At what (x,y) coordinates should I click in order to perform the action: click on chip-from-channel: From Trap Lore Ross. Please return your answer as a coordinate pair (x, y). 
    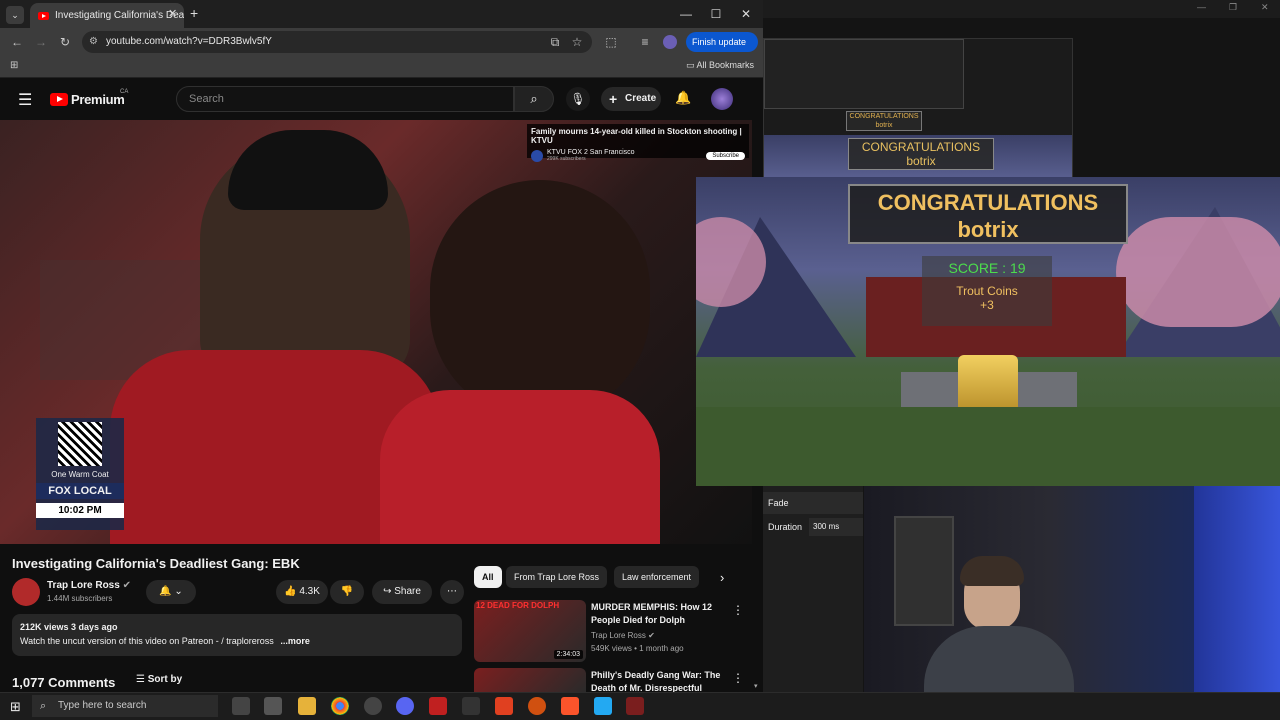
    Looking at the image, I should click on (557, 577).